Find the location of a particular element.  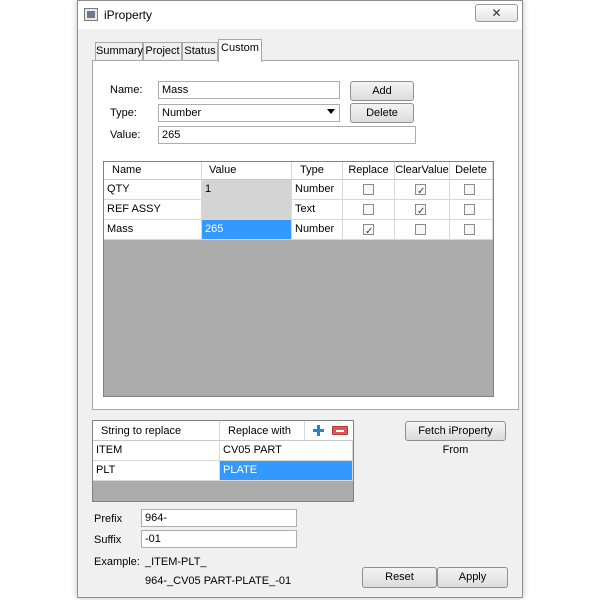

column-header-string-to-replace: String to replace is located at coordinates (156, 431).